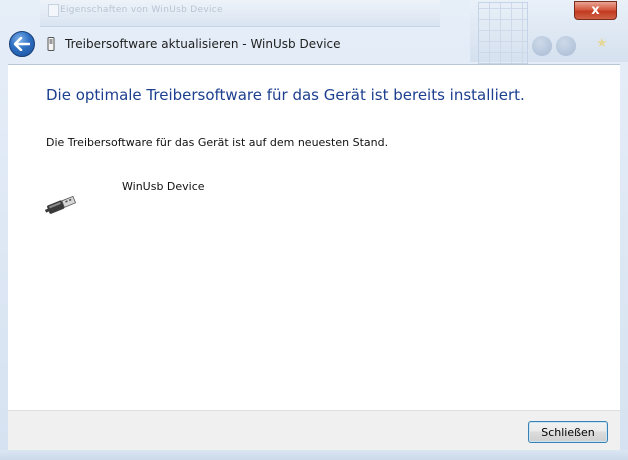 The image size is (628, 460). I want to click on window-bottom-border, so click(314, 455).